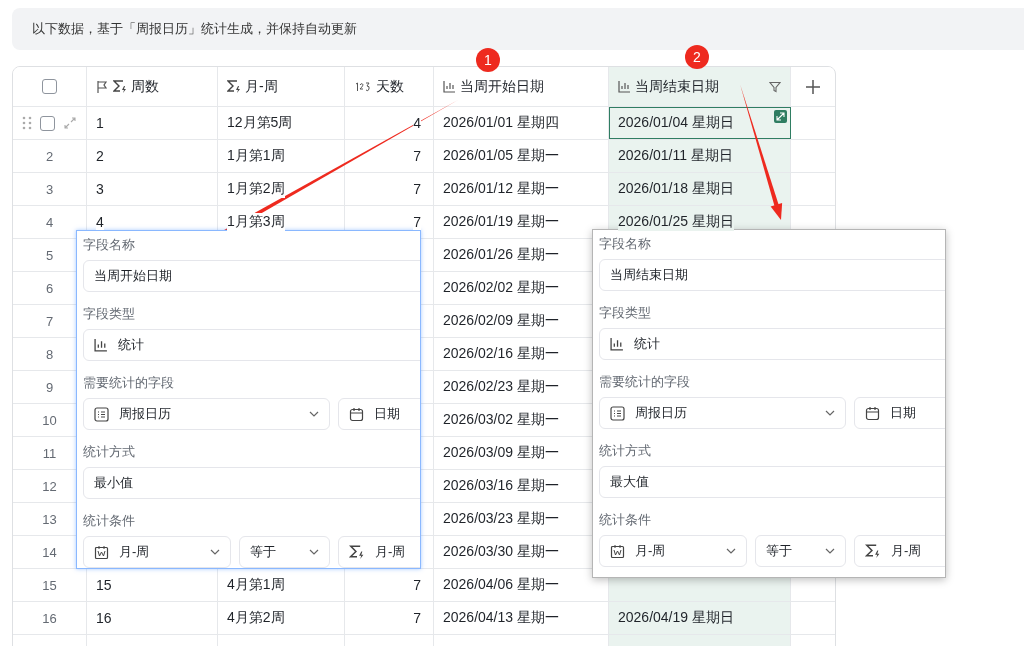  I want to click on table-cell: 4月第2周, so click(256, 618).